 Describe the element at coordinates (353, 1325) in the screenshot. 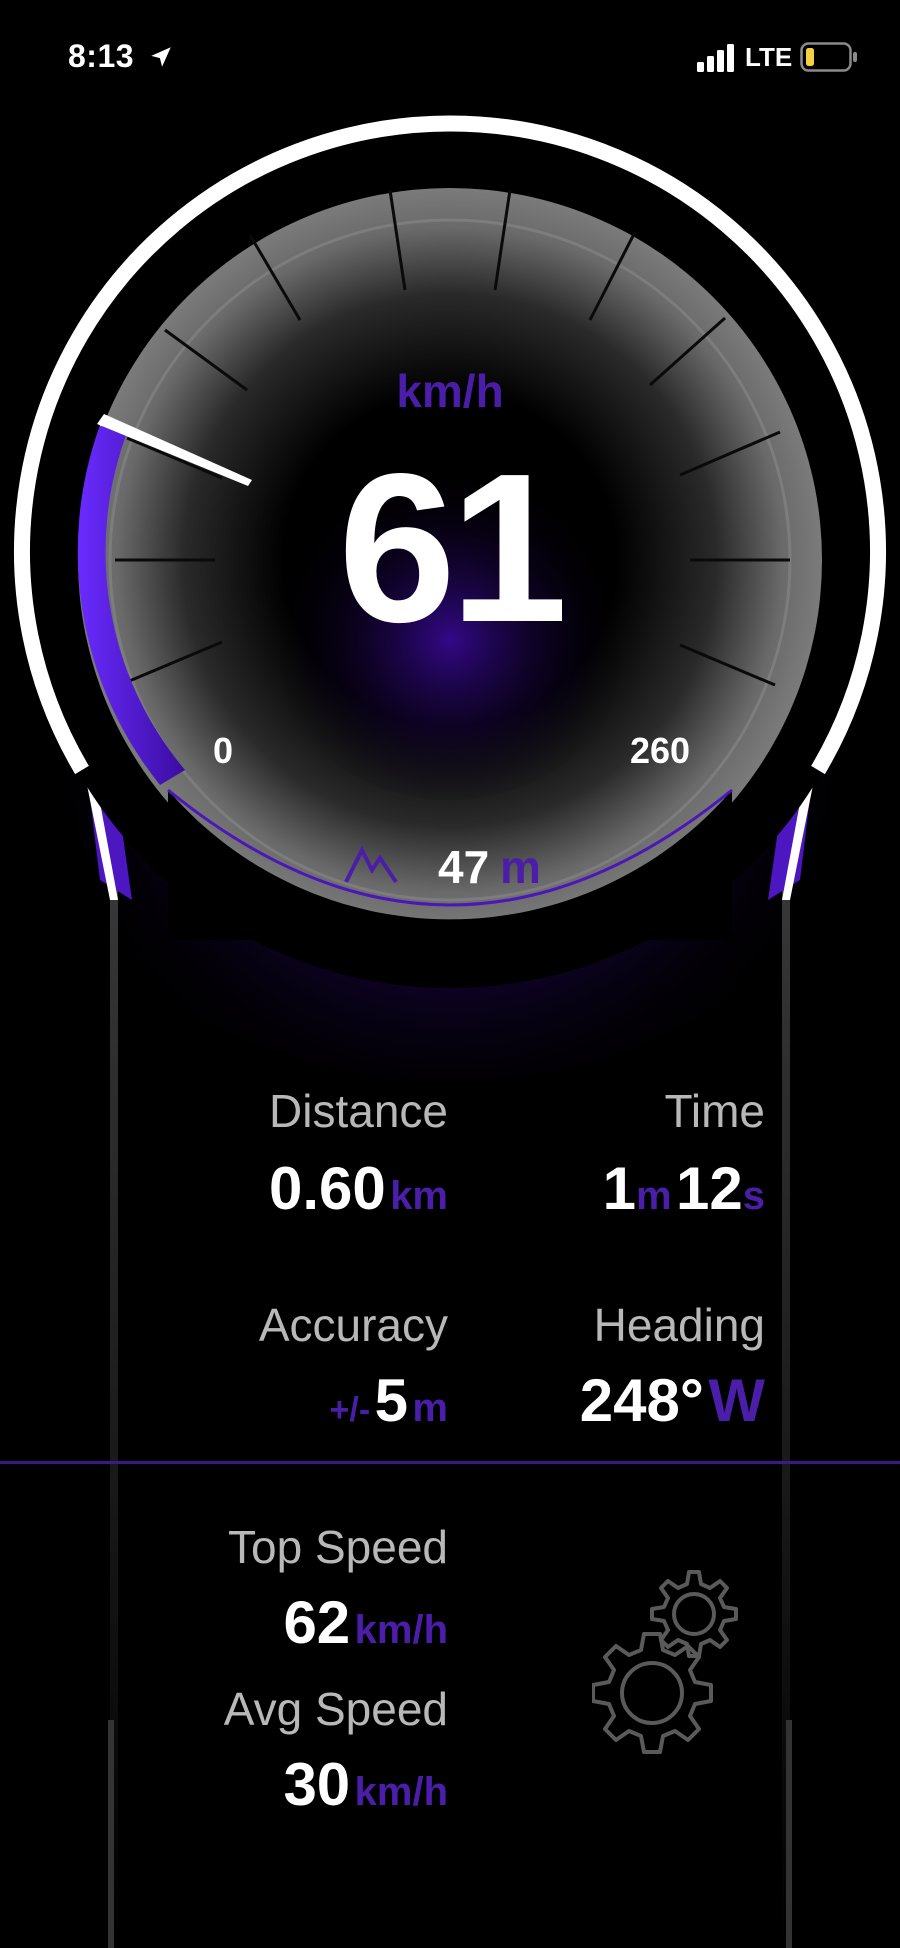

I see `accuracy-label: Accuracy` at that location.